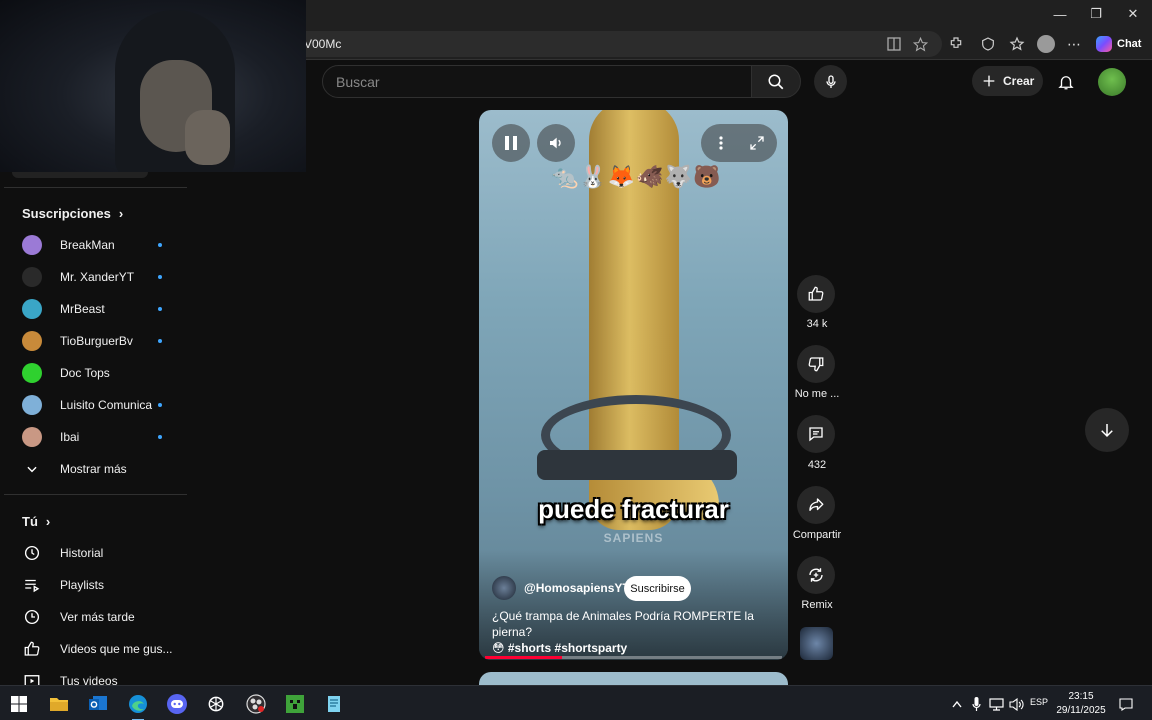 This screenshot has width=1152, height=720. I want to click on comment-count: 432, so click(817, 465).